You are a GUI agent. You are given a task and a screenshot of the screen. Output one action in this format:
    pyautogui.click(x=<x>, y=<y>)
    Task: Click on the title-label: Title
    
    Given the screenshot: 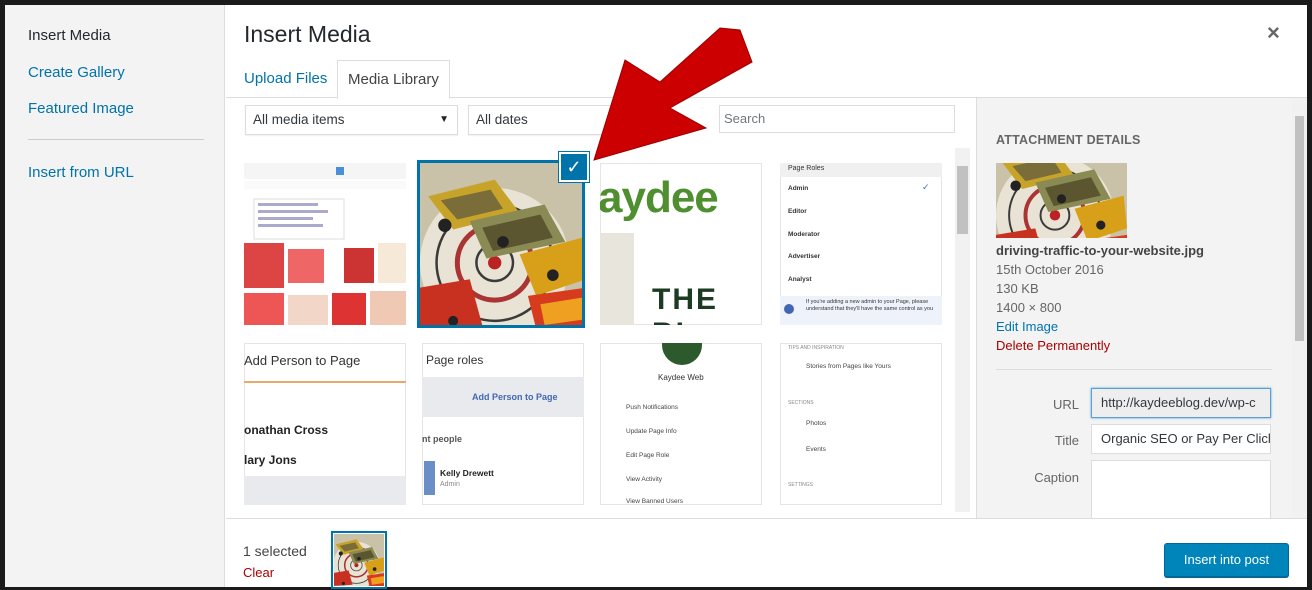 What is the action you would take?
    pyautogui.click(x=1066, y=440)
    